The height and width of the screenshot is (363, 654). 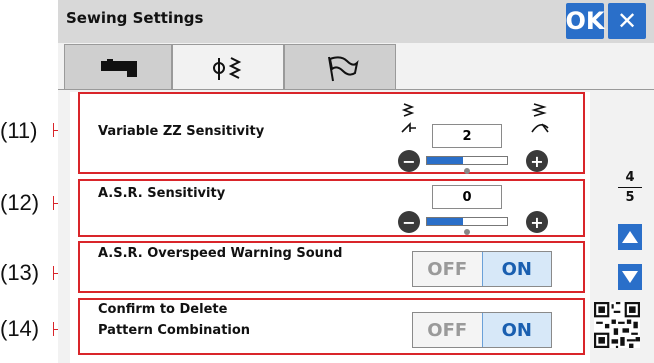 What do you see at coordinates (174, 320) in the screenshot?
I see `confirm-delete-label: Confirm to Delete Pattern Combination` at bounding box center [174, 320].